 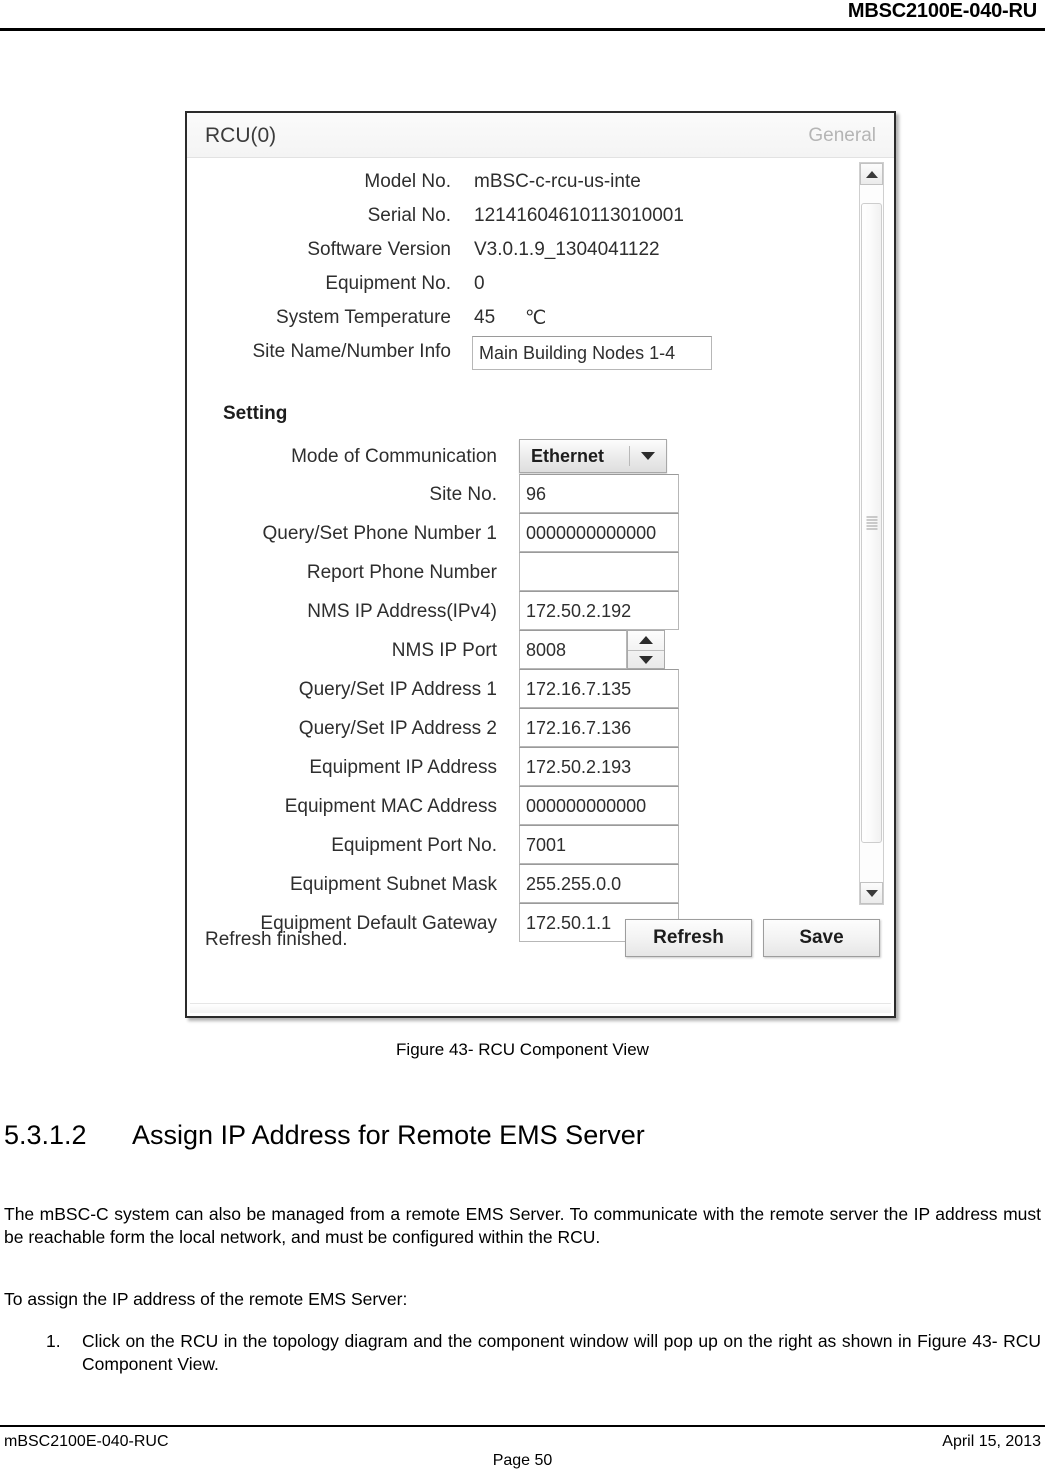 What do you see at coordinates (393, 884) in the screenshot?
I see `setting-label-equipment-subnet-mask: Equipment Subnet Mask` at bounding box center [393, 884].